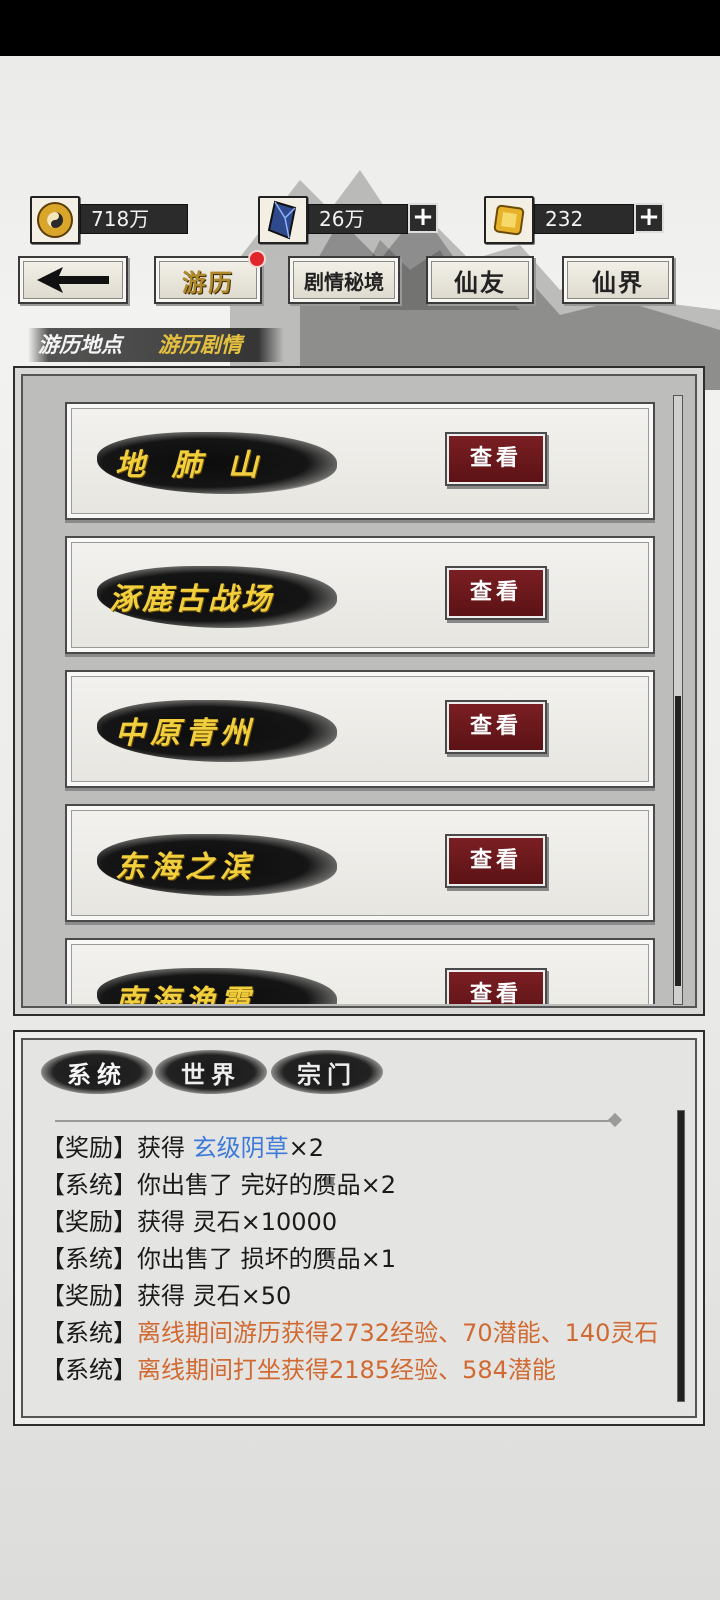 This screenshot has height=1600, width=720. Describe the element at coordinates (360, 595) in the screenshot. I see `location-card: 涿鹿古战场 查看` at that location.